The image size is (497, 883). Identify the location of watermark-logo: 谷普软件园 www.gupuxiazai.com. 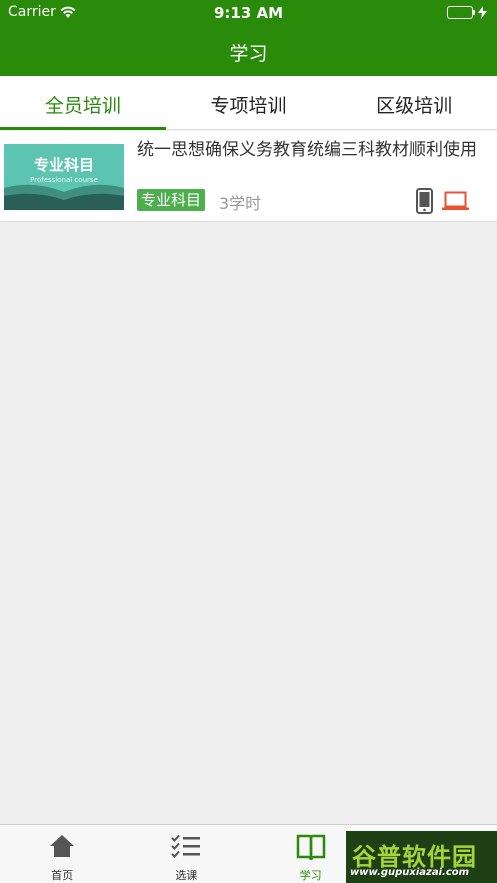
(421, 857).